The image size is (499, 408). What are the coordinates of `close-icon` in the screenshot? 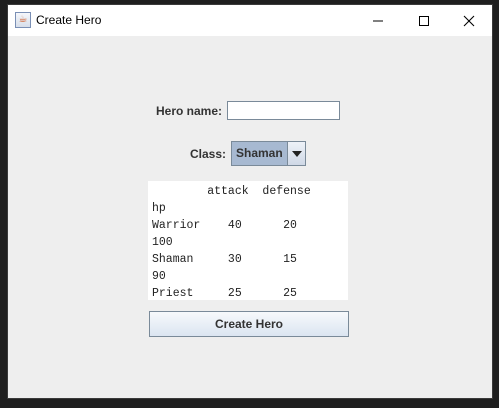 It's located at (469, 20).